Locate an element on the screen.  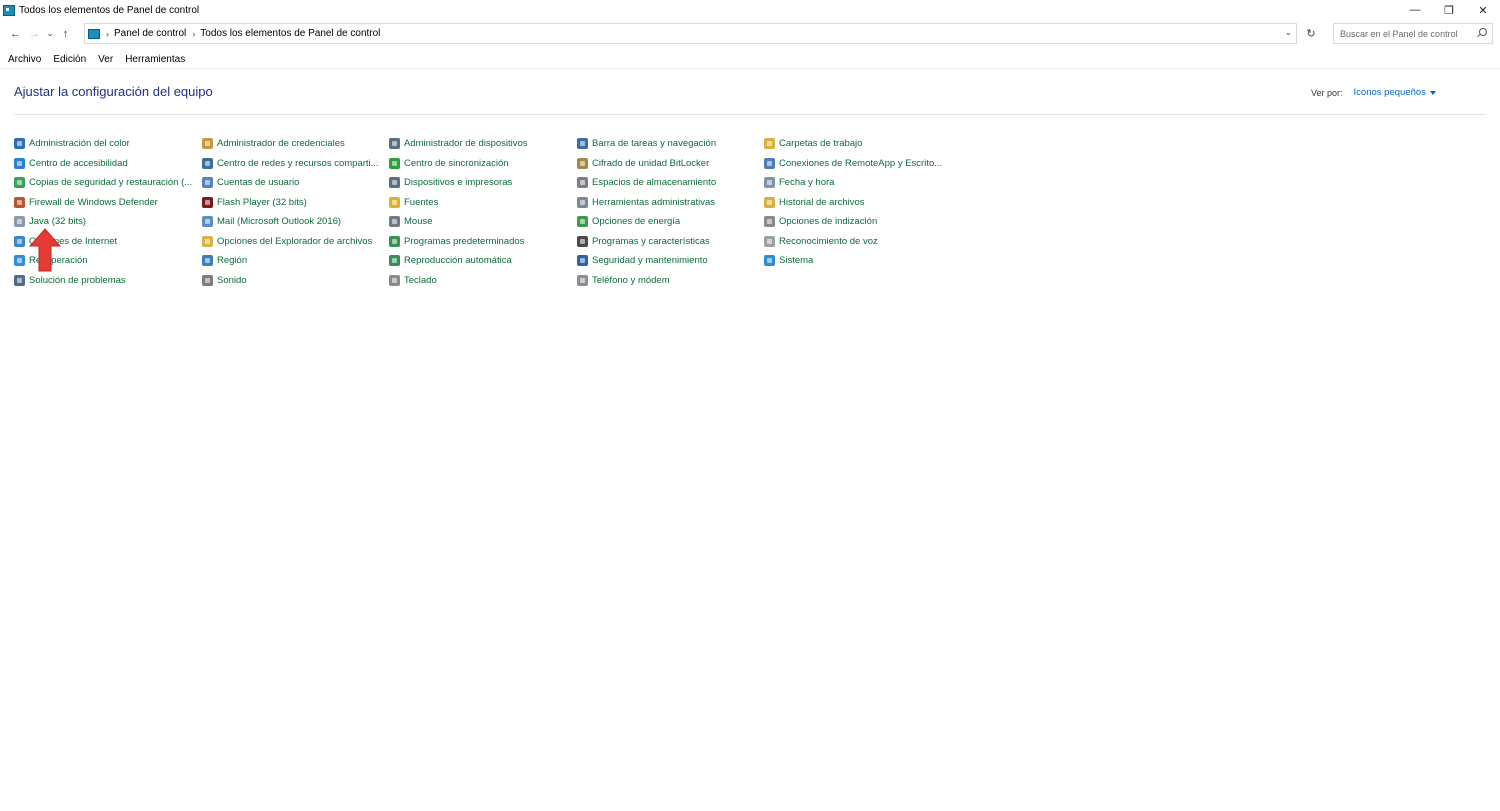
control-panel-item: Administrador de credenciales is located at coordinates (273, 144).